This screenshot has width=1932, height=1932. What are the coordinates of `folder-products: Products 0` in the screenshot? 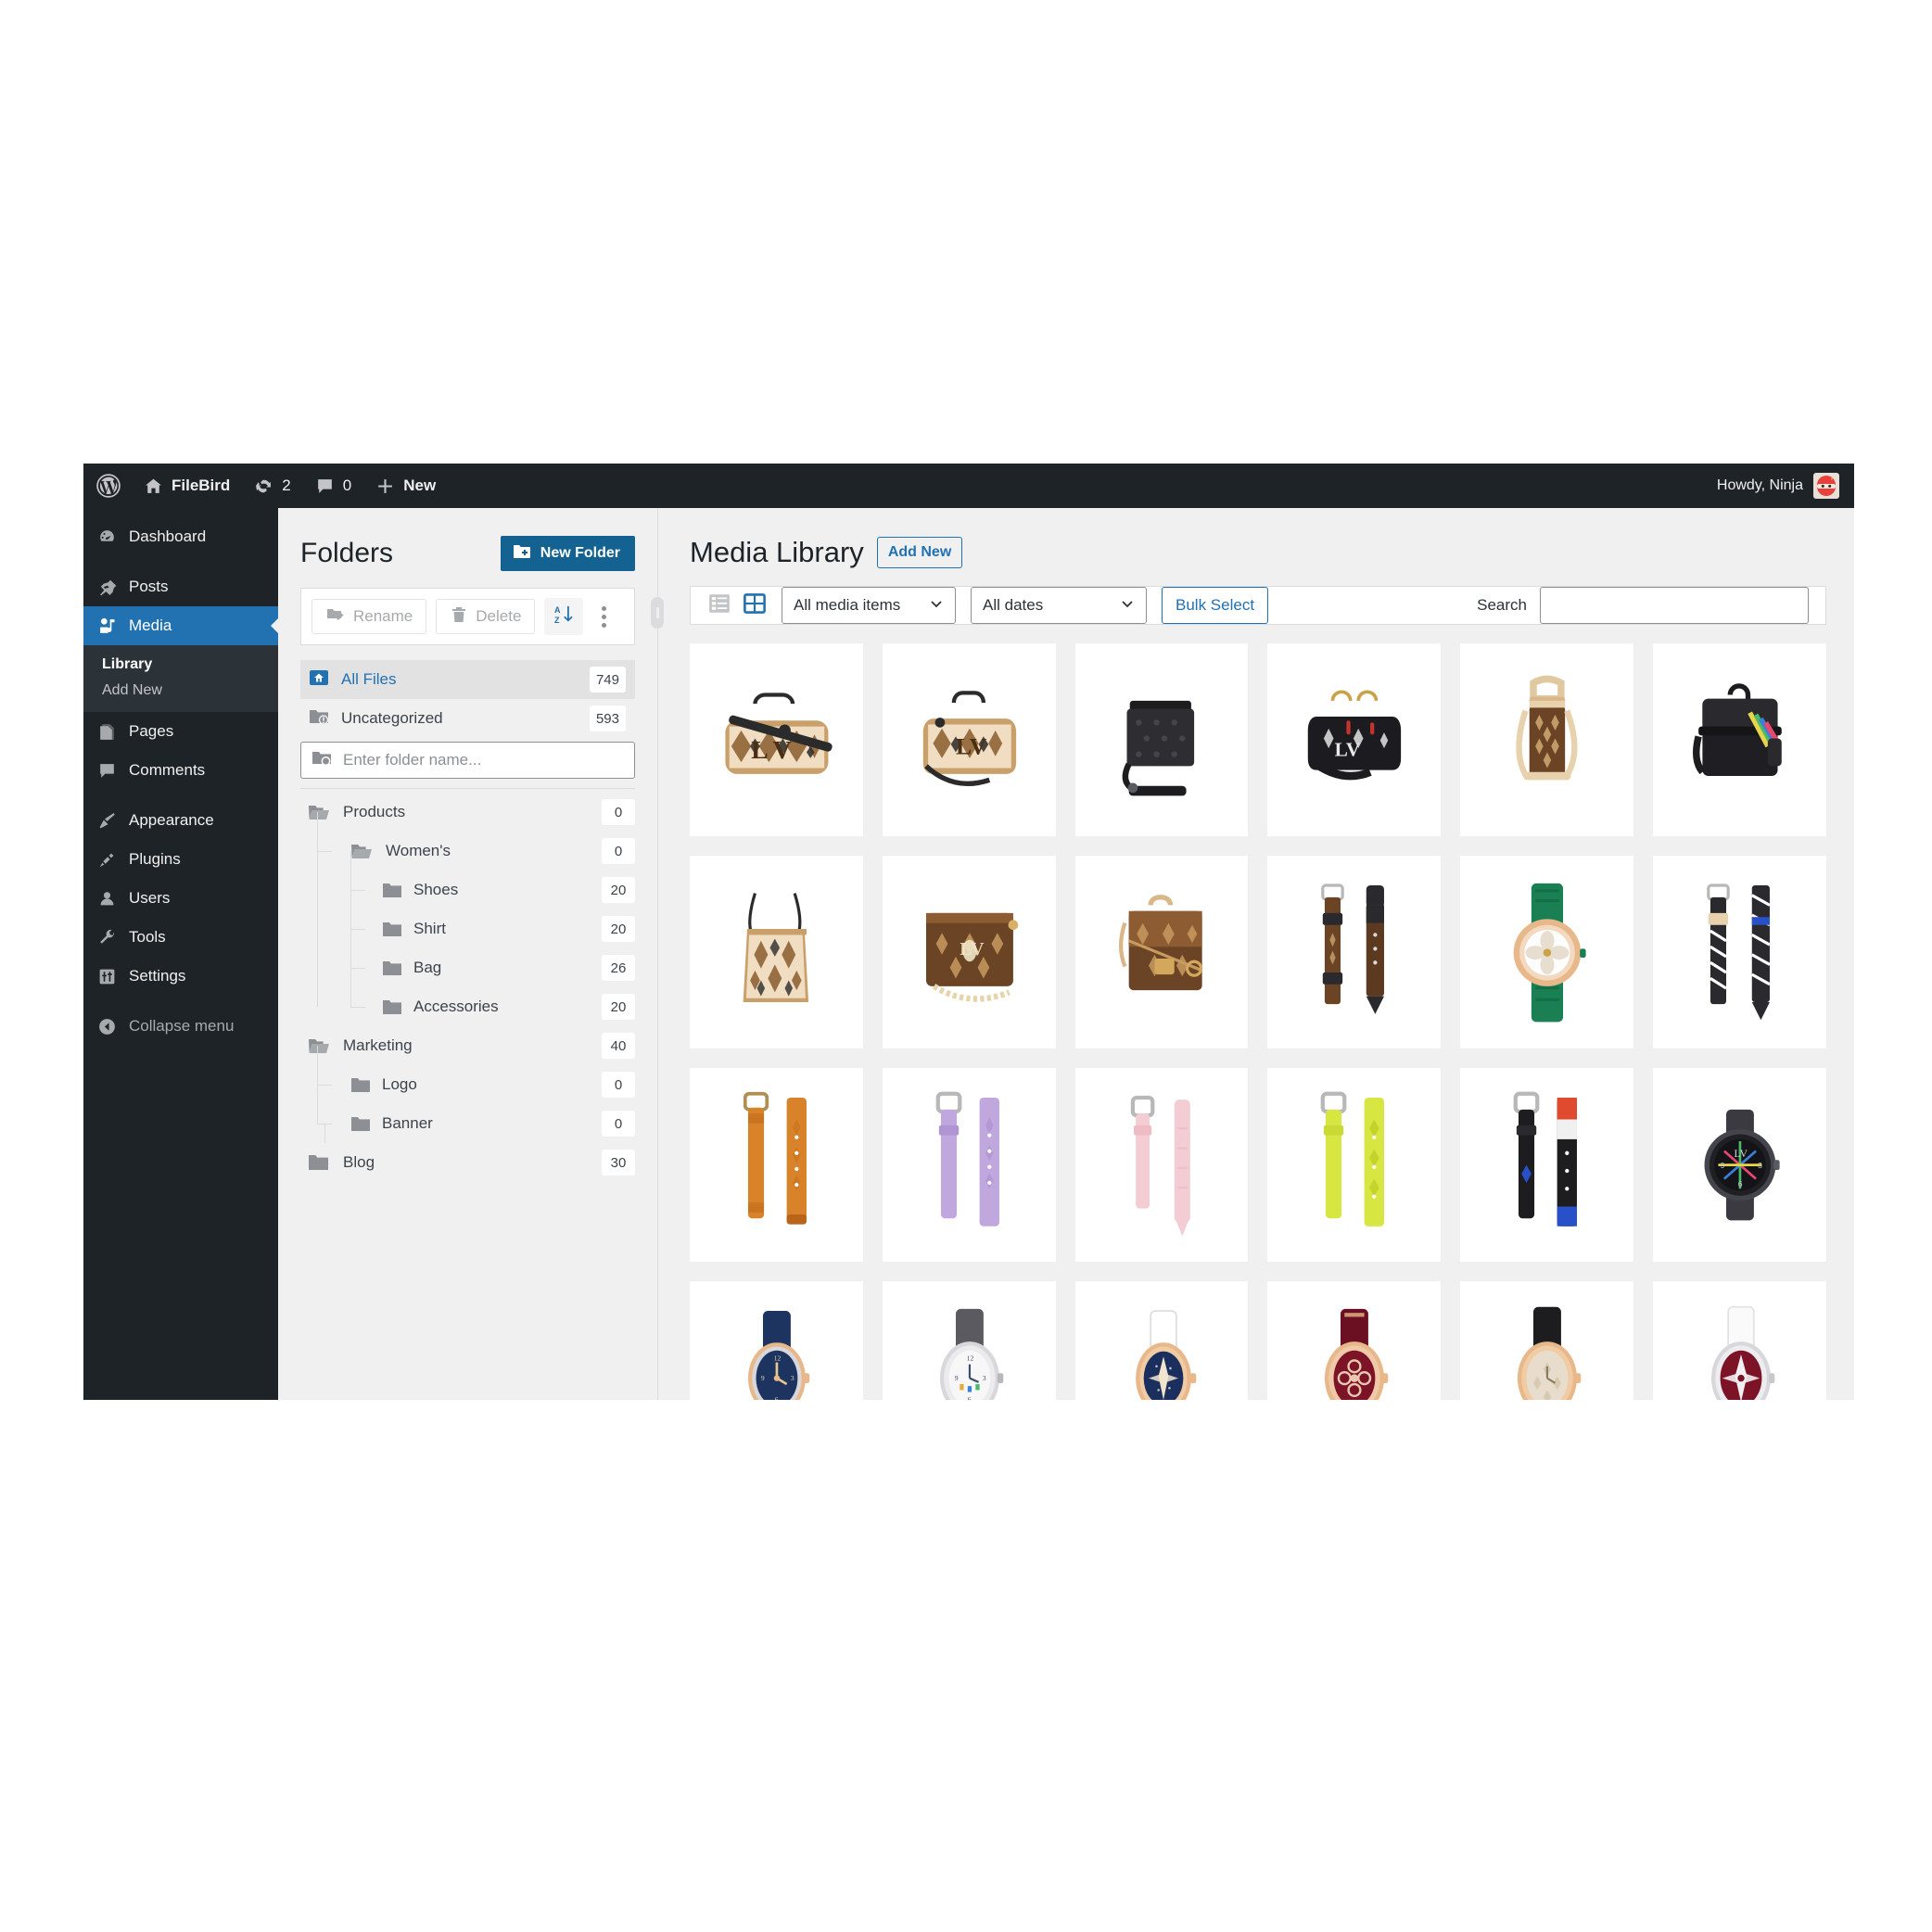 It's located at (467, 812).